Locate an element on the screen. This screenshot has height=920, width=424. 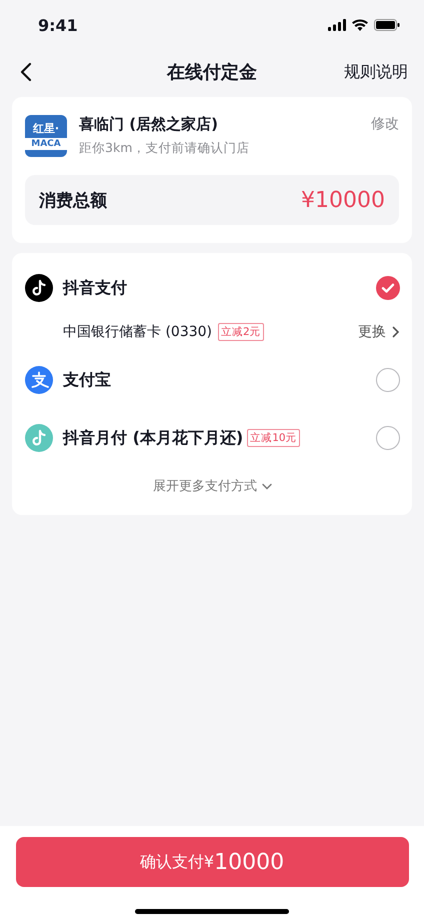
payment-name: 抖音月付 (本月花下月还) is located at coordinates (153, 438).